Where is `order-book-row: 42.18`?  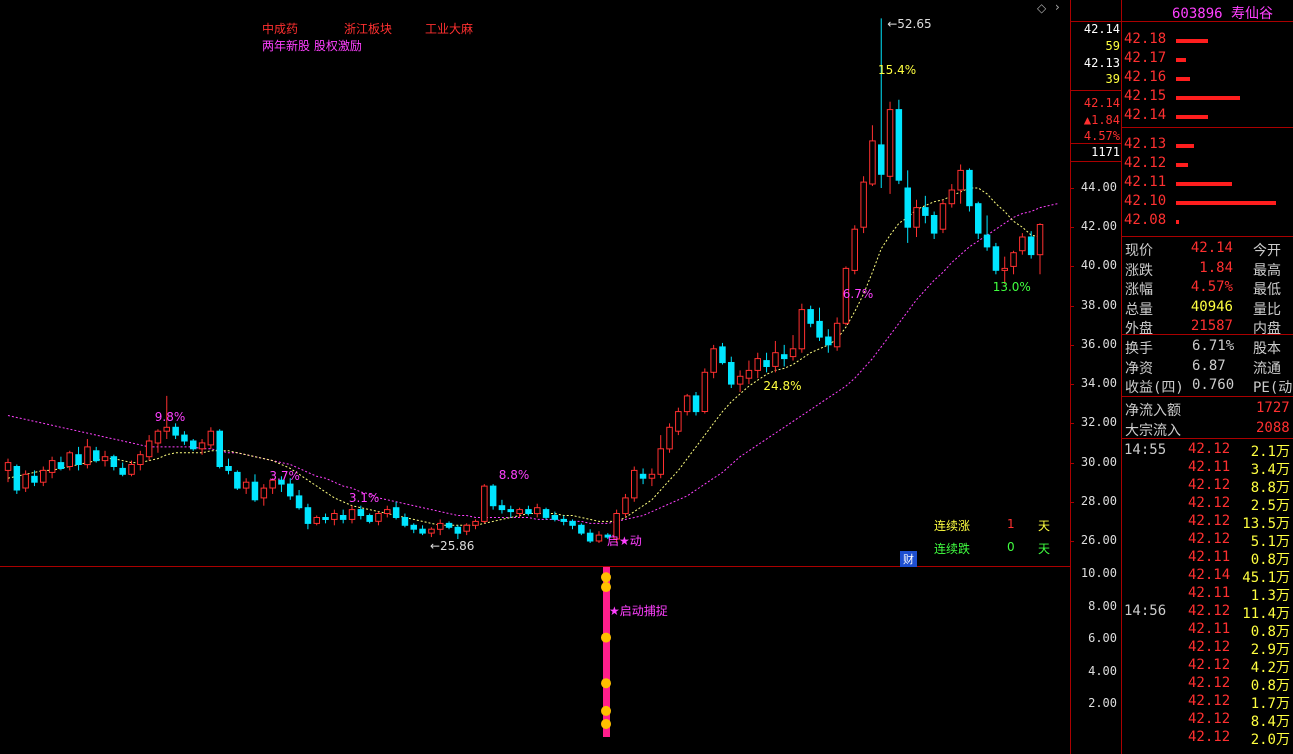 order-book-row: 42.18 is located at coordinates (1207, 40).